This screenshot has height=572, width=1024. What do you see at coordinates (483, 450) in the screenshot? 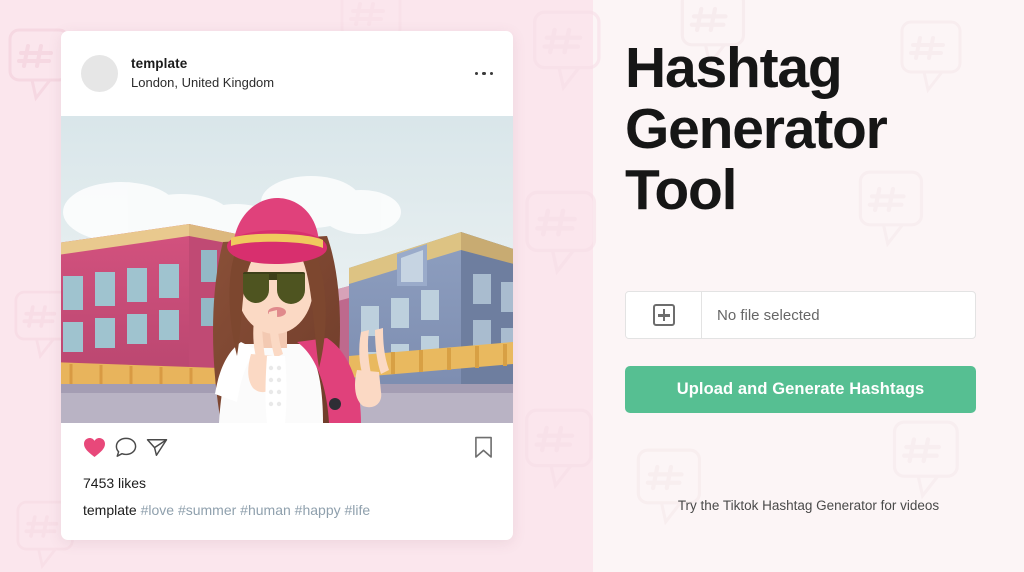
I see `bookmark-icon` at bounding box center [483, 450].